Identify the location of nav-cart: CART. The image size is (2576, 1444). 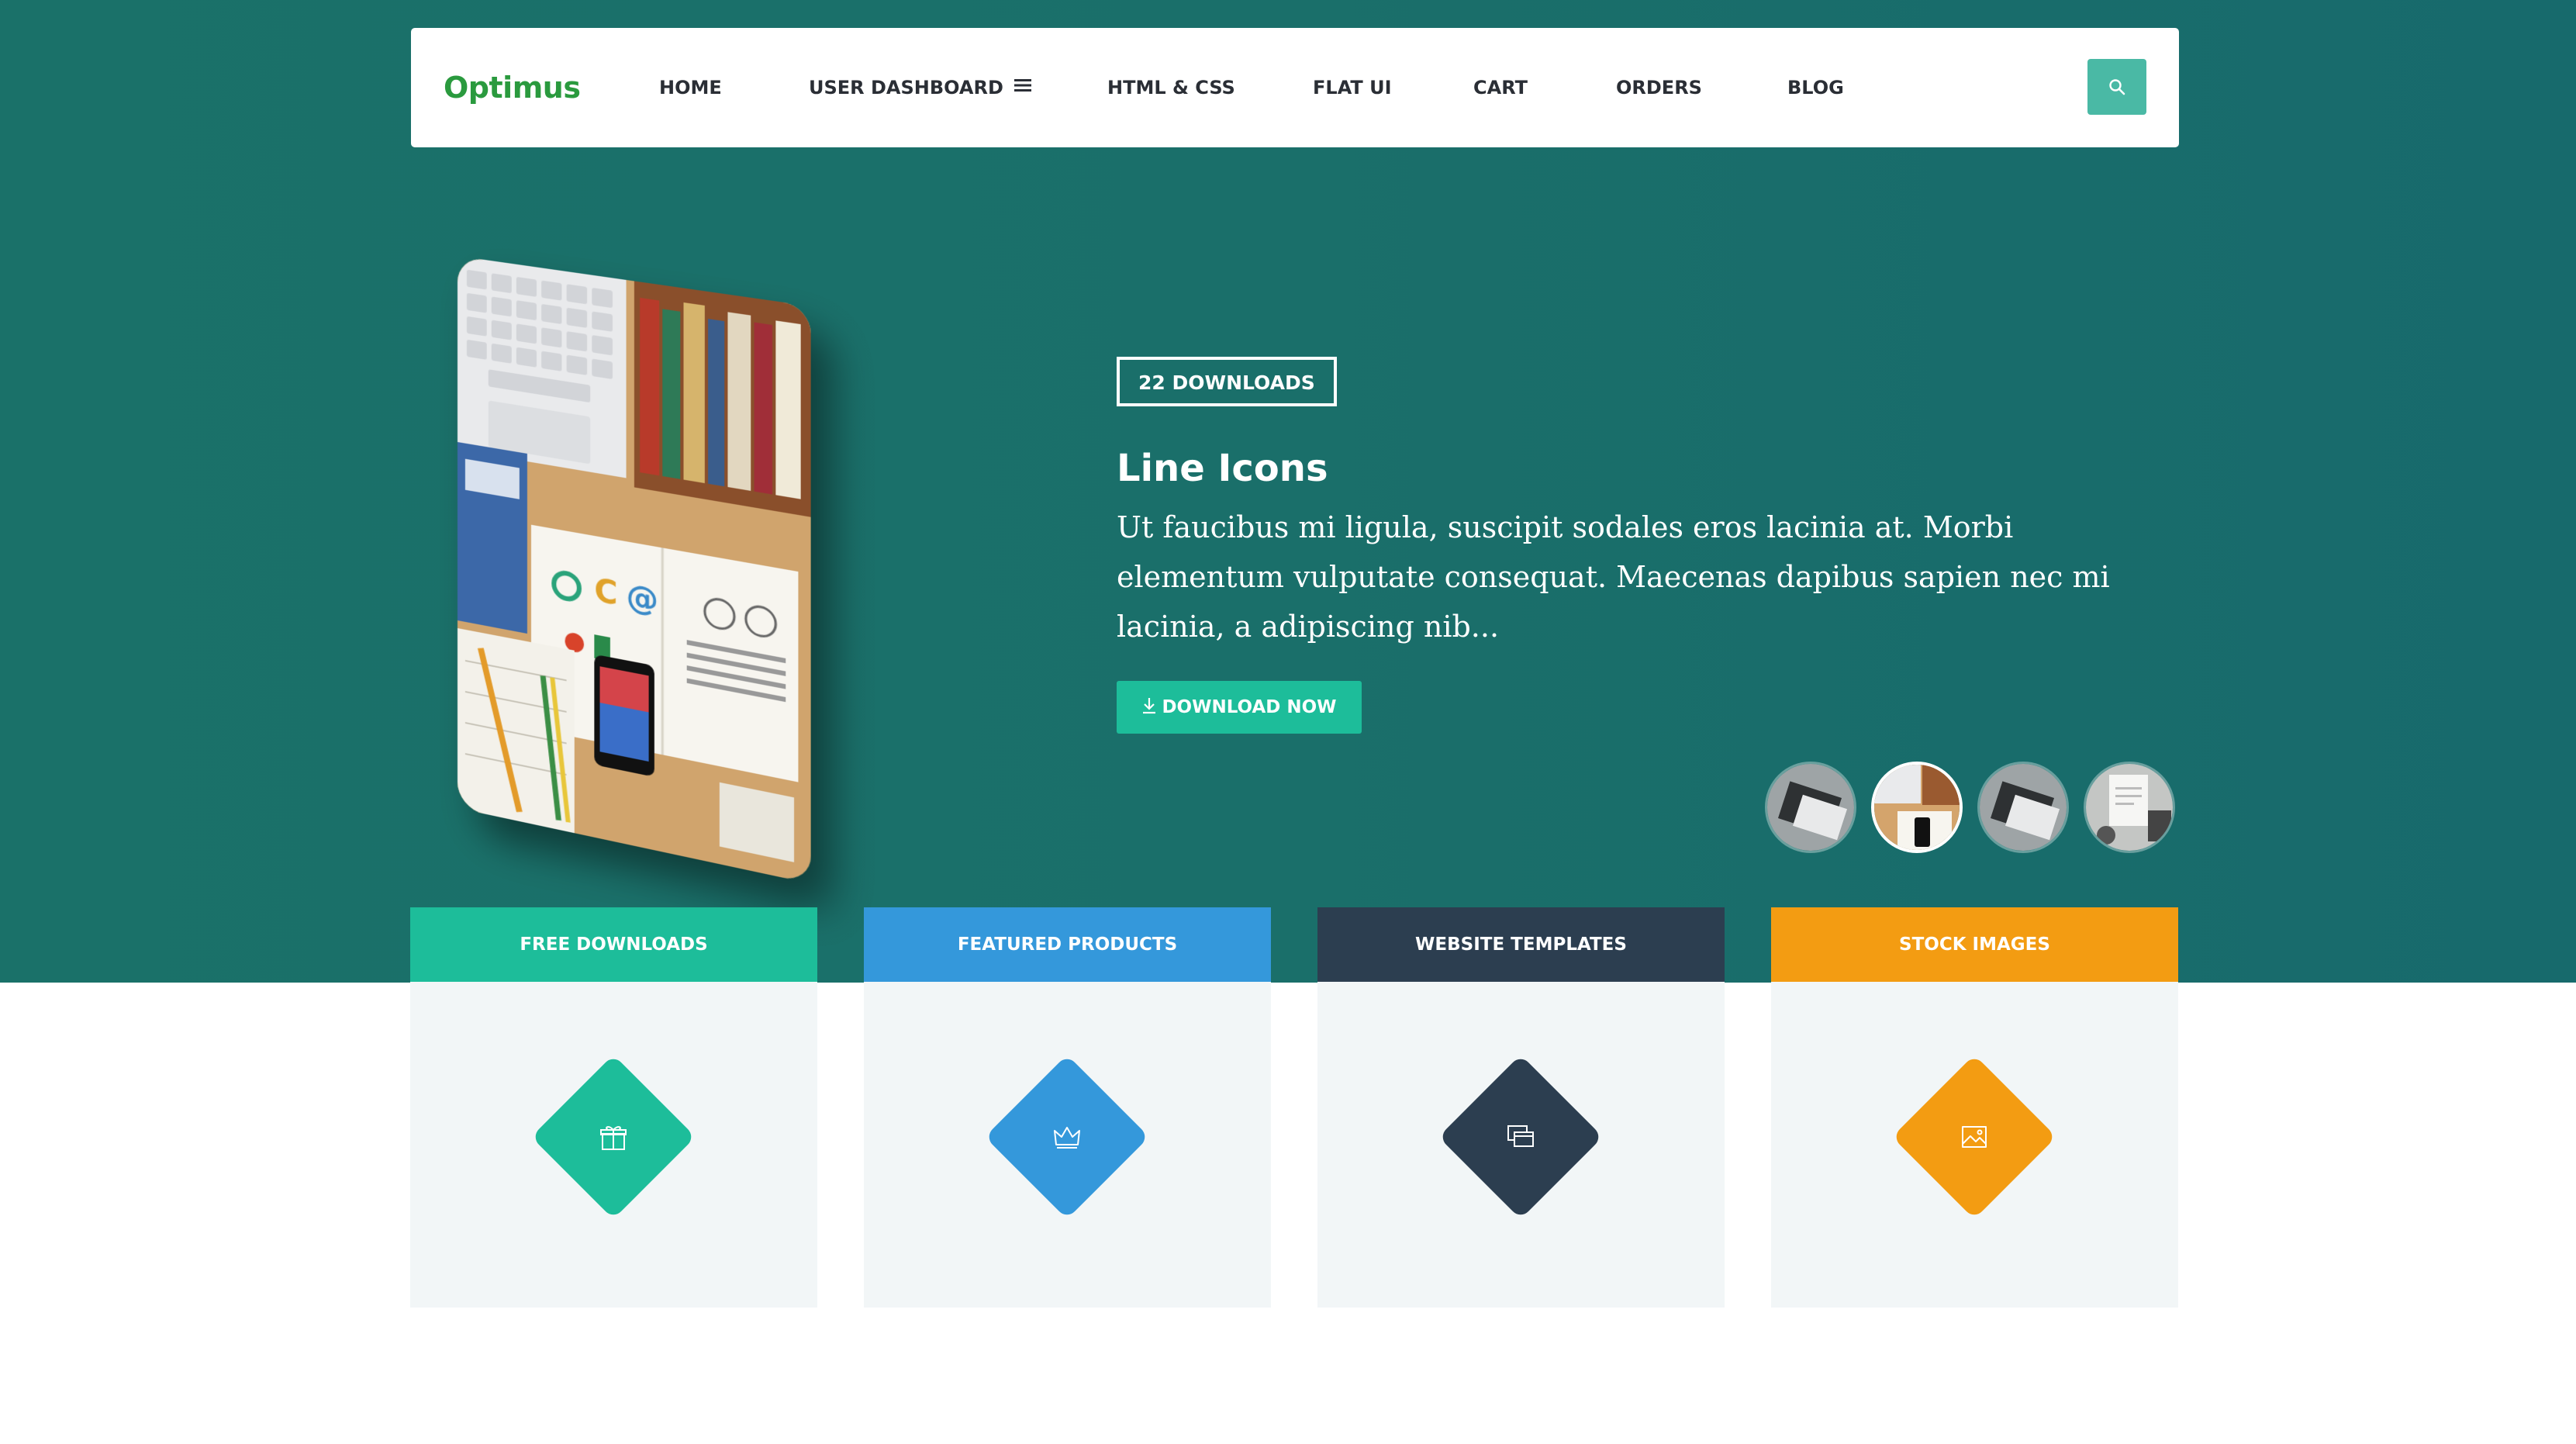
(1500, 87).